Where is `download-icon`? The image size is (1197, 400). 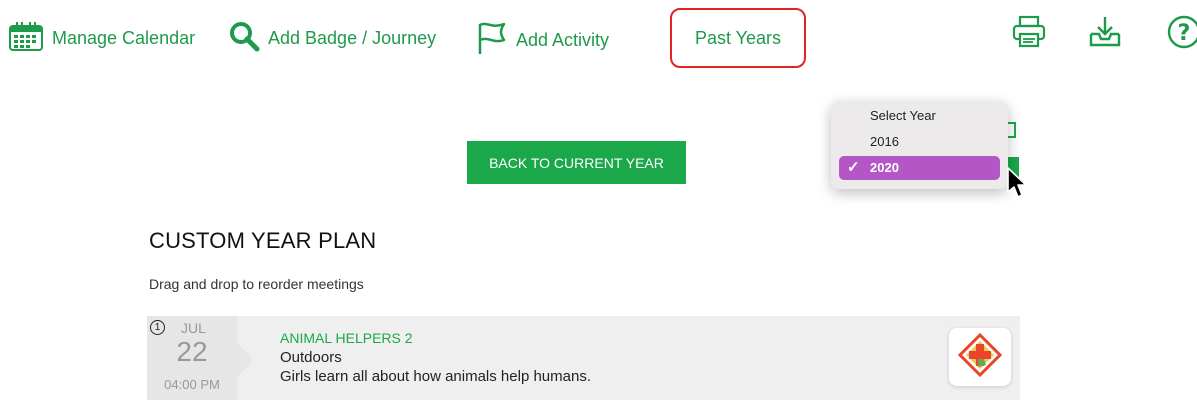
download-icon is located at coordinates (1105, 34).